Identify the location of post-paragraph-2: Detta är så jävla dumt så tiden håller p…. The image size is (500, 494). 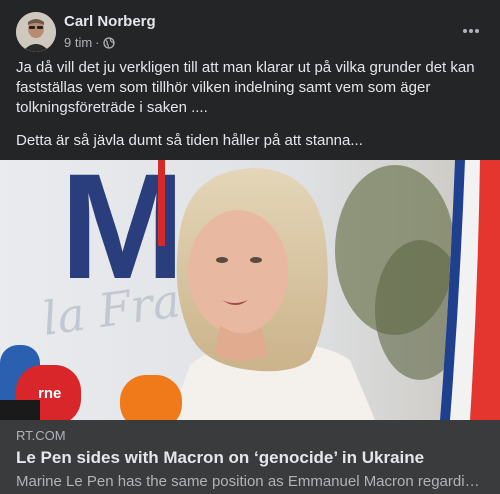
(189, 140).